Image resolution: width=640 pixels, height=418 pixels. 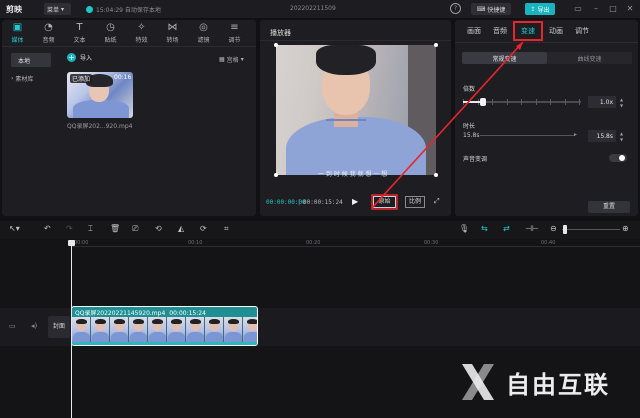 I want to click on playhead-handle, so click(x=71, y=243).